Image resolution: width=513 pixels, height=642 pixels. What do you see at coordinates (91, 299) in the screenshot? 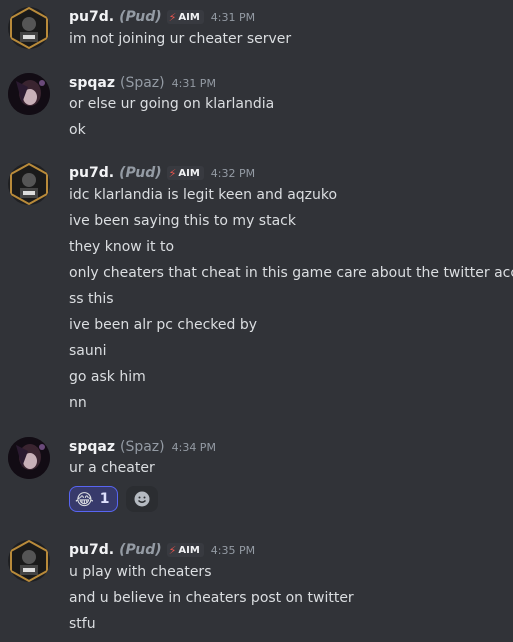
I see `message-text: ss this` at bounding box center [91, 299].